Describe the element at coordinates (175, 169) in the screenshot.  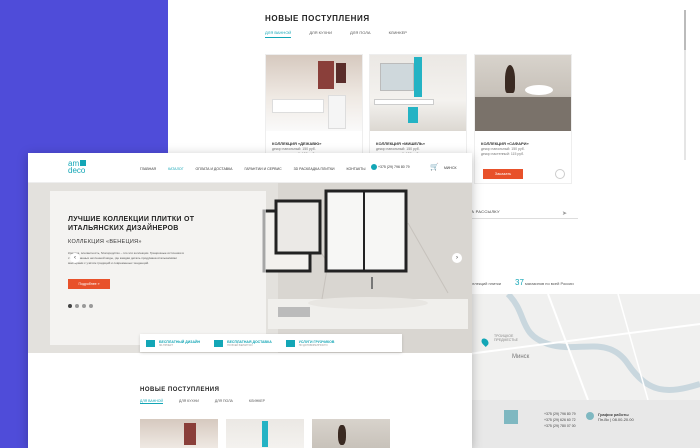
I see `menu-item-catalog: КАТАЛОГ` at that location.